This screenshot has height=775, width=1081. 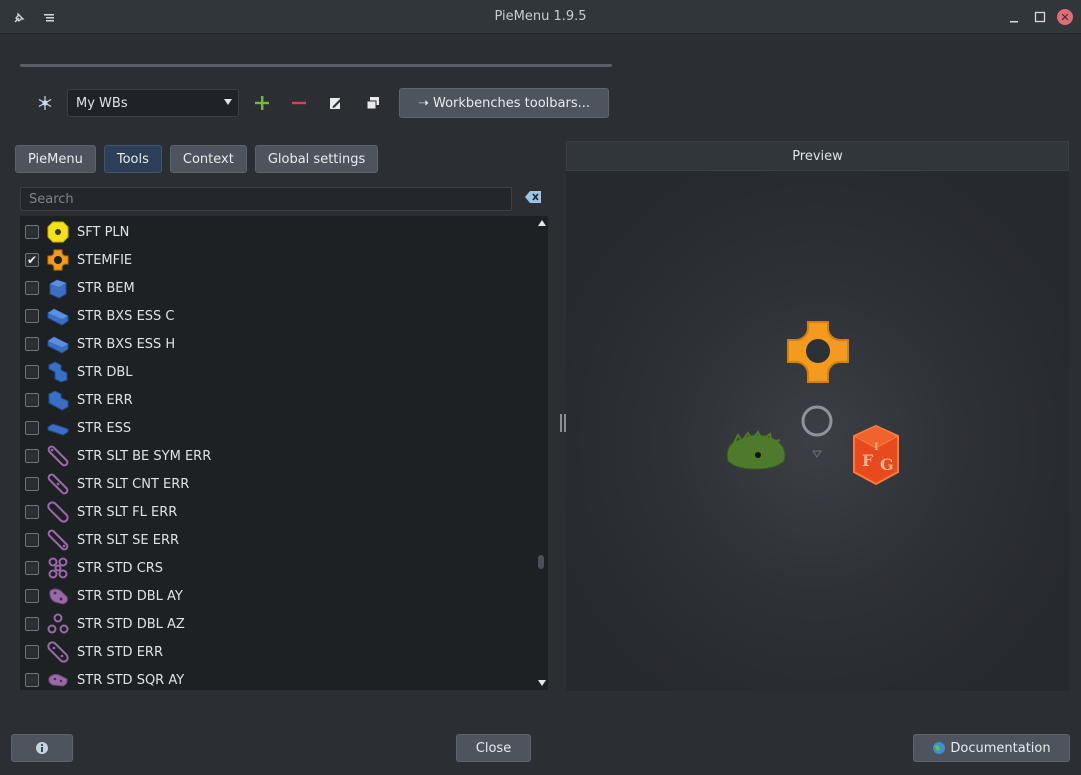 What do you see at coordinates (132, 159) in the screenshot?
I see `tab-tools: Tools` at bounding box center [132, 159].